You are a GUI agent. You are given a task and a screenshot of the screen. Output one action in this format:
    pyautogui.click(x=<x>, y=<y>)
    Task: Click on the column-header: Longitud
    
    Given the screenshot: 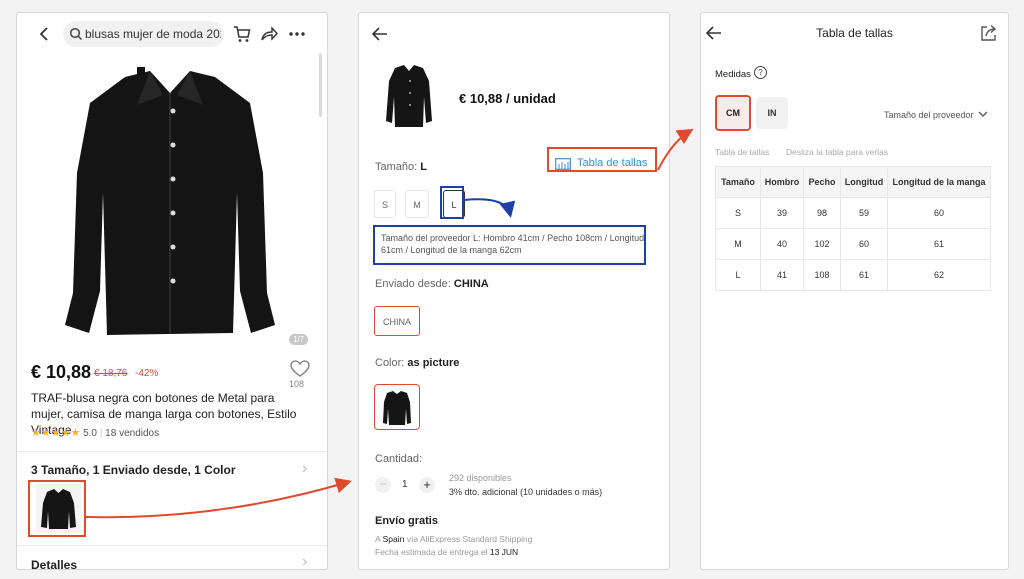 What is the action you would take?
    pyautogui.click(x=864, y=182)
    